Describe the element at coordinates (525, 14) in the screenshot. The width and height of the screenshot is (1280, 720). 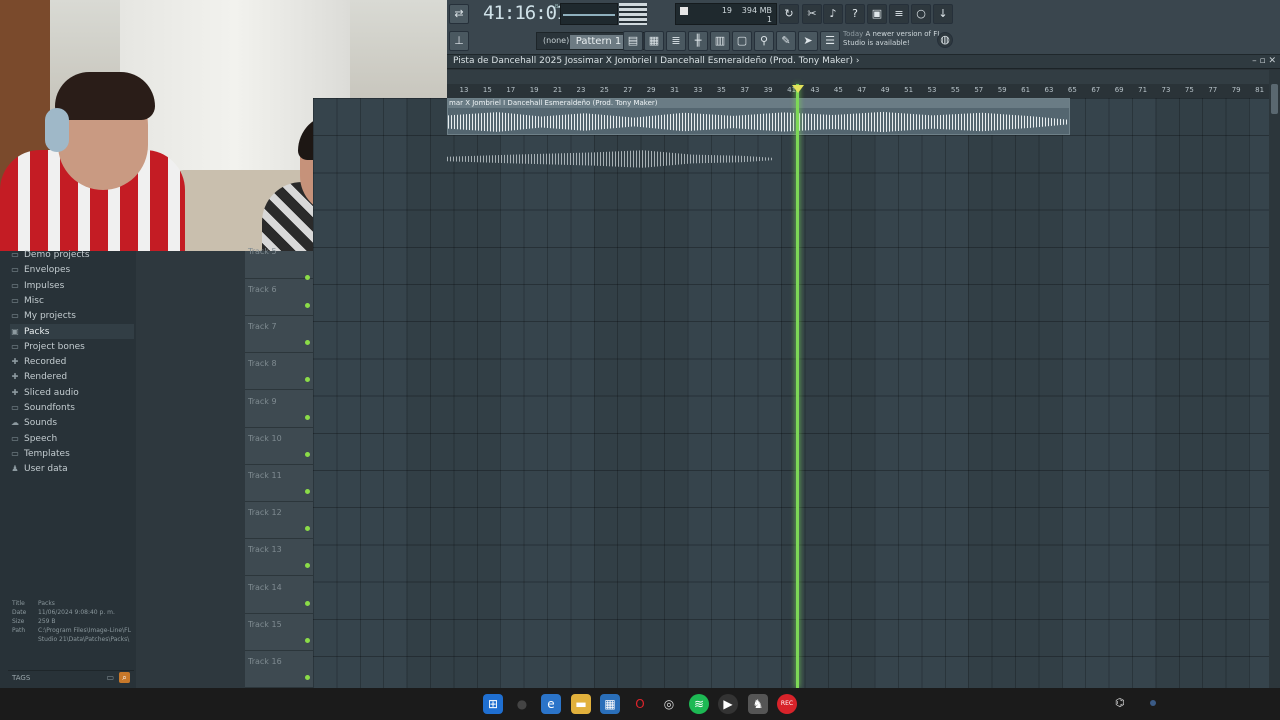
I see `time-display: 41:16:01` at that location.